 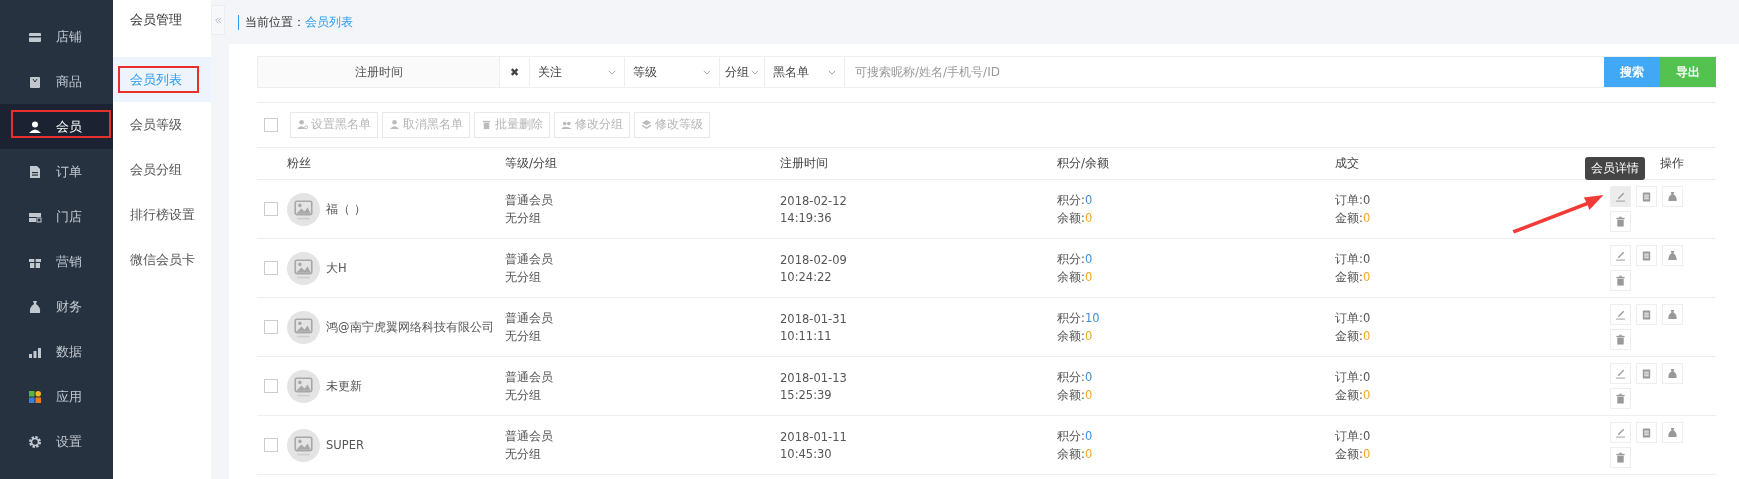 What do you see at coordinates (813, 377) in the screenshot?
I see `register-date: 2018-01-13` at bounding box center [813, 377].